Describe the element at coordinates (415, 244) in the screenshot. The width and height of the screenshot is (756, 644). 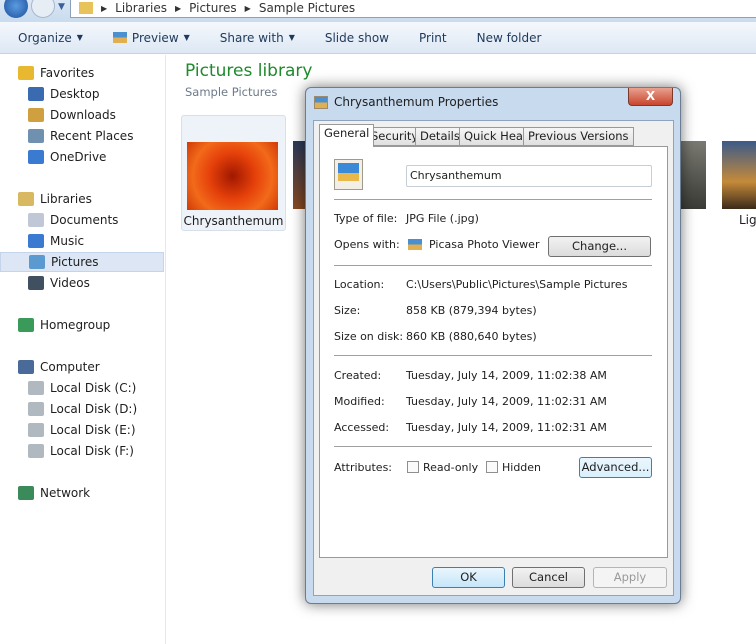
I see `picasa-icon` at that location.